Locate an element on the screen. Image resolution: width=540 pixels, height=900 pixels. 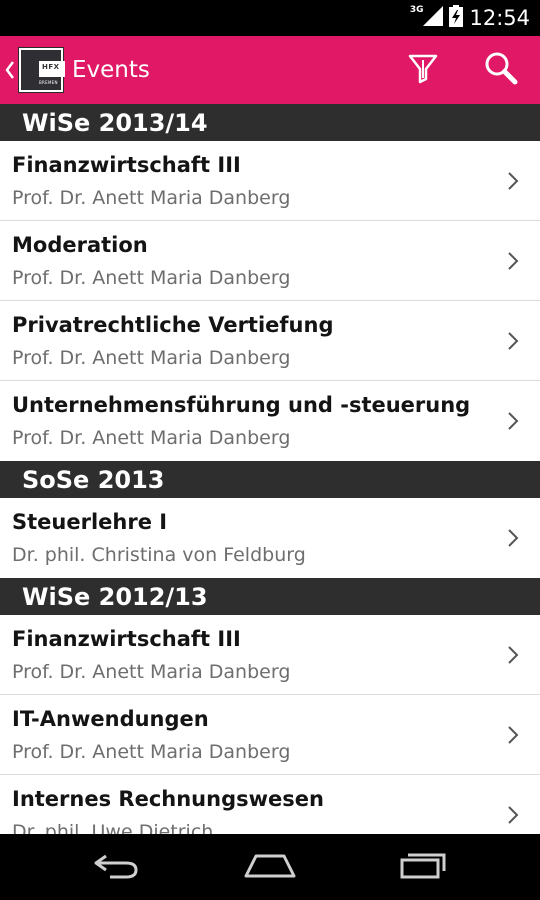
back-caret-icon is located at coordinates (10, 70).